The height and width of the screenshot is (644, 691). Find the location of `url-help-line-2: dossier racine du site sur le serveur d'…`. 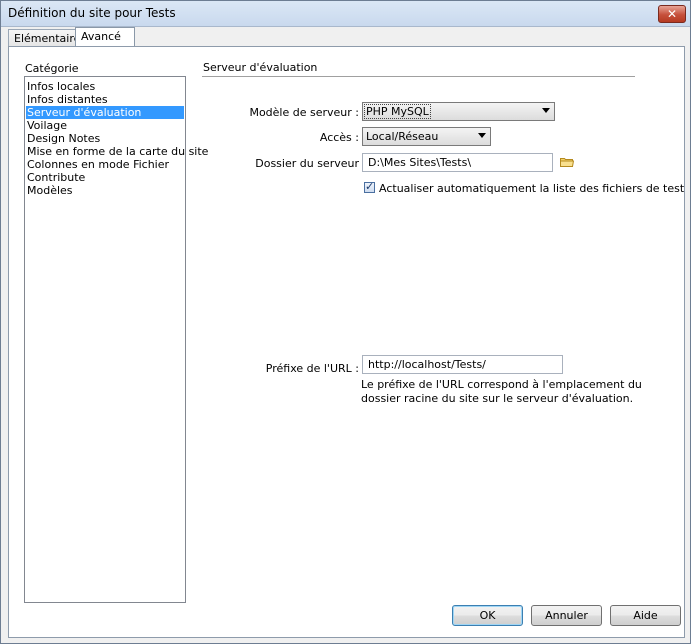

url-help-line-2: dossier racine du site sur le serveur d'… is located at coordinates (497, 398).